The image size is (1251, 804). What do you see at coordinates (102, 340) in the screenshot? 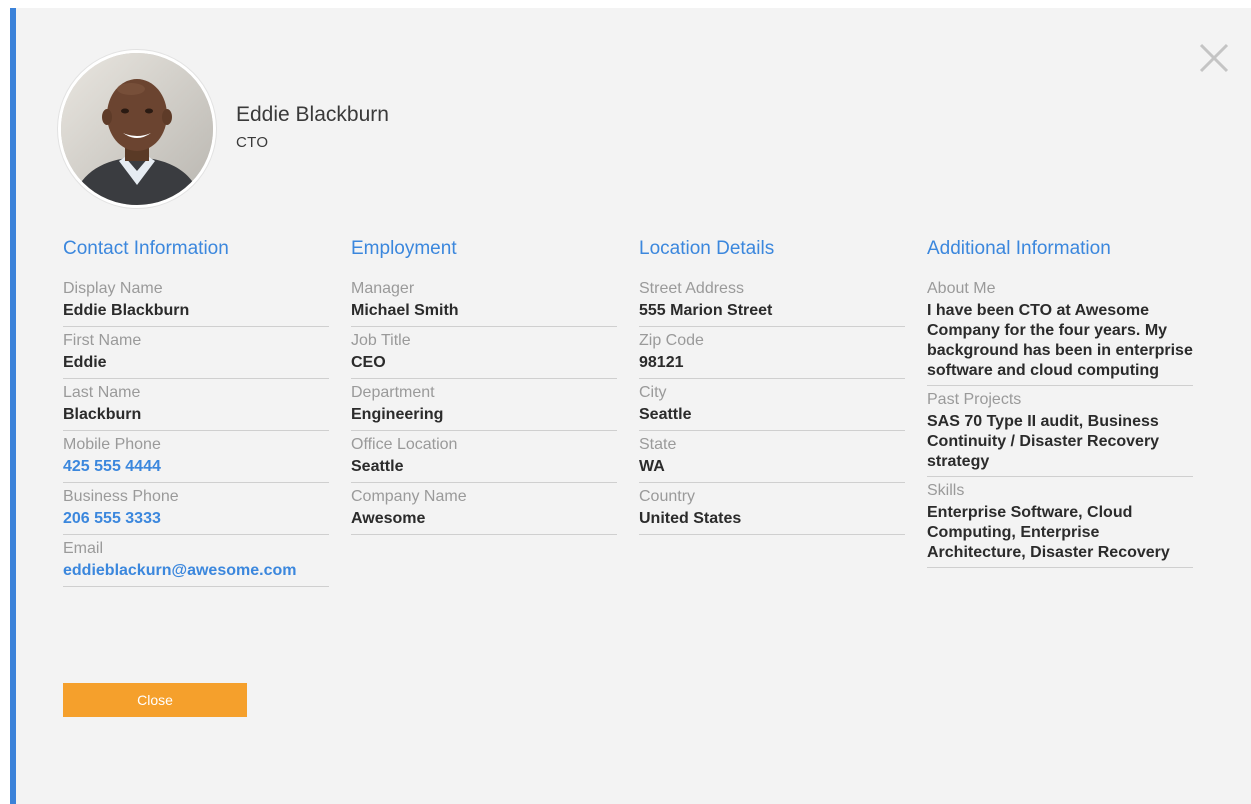
I see `field-label: First Name` at bounding box center [102, 340].